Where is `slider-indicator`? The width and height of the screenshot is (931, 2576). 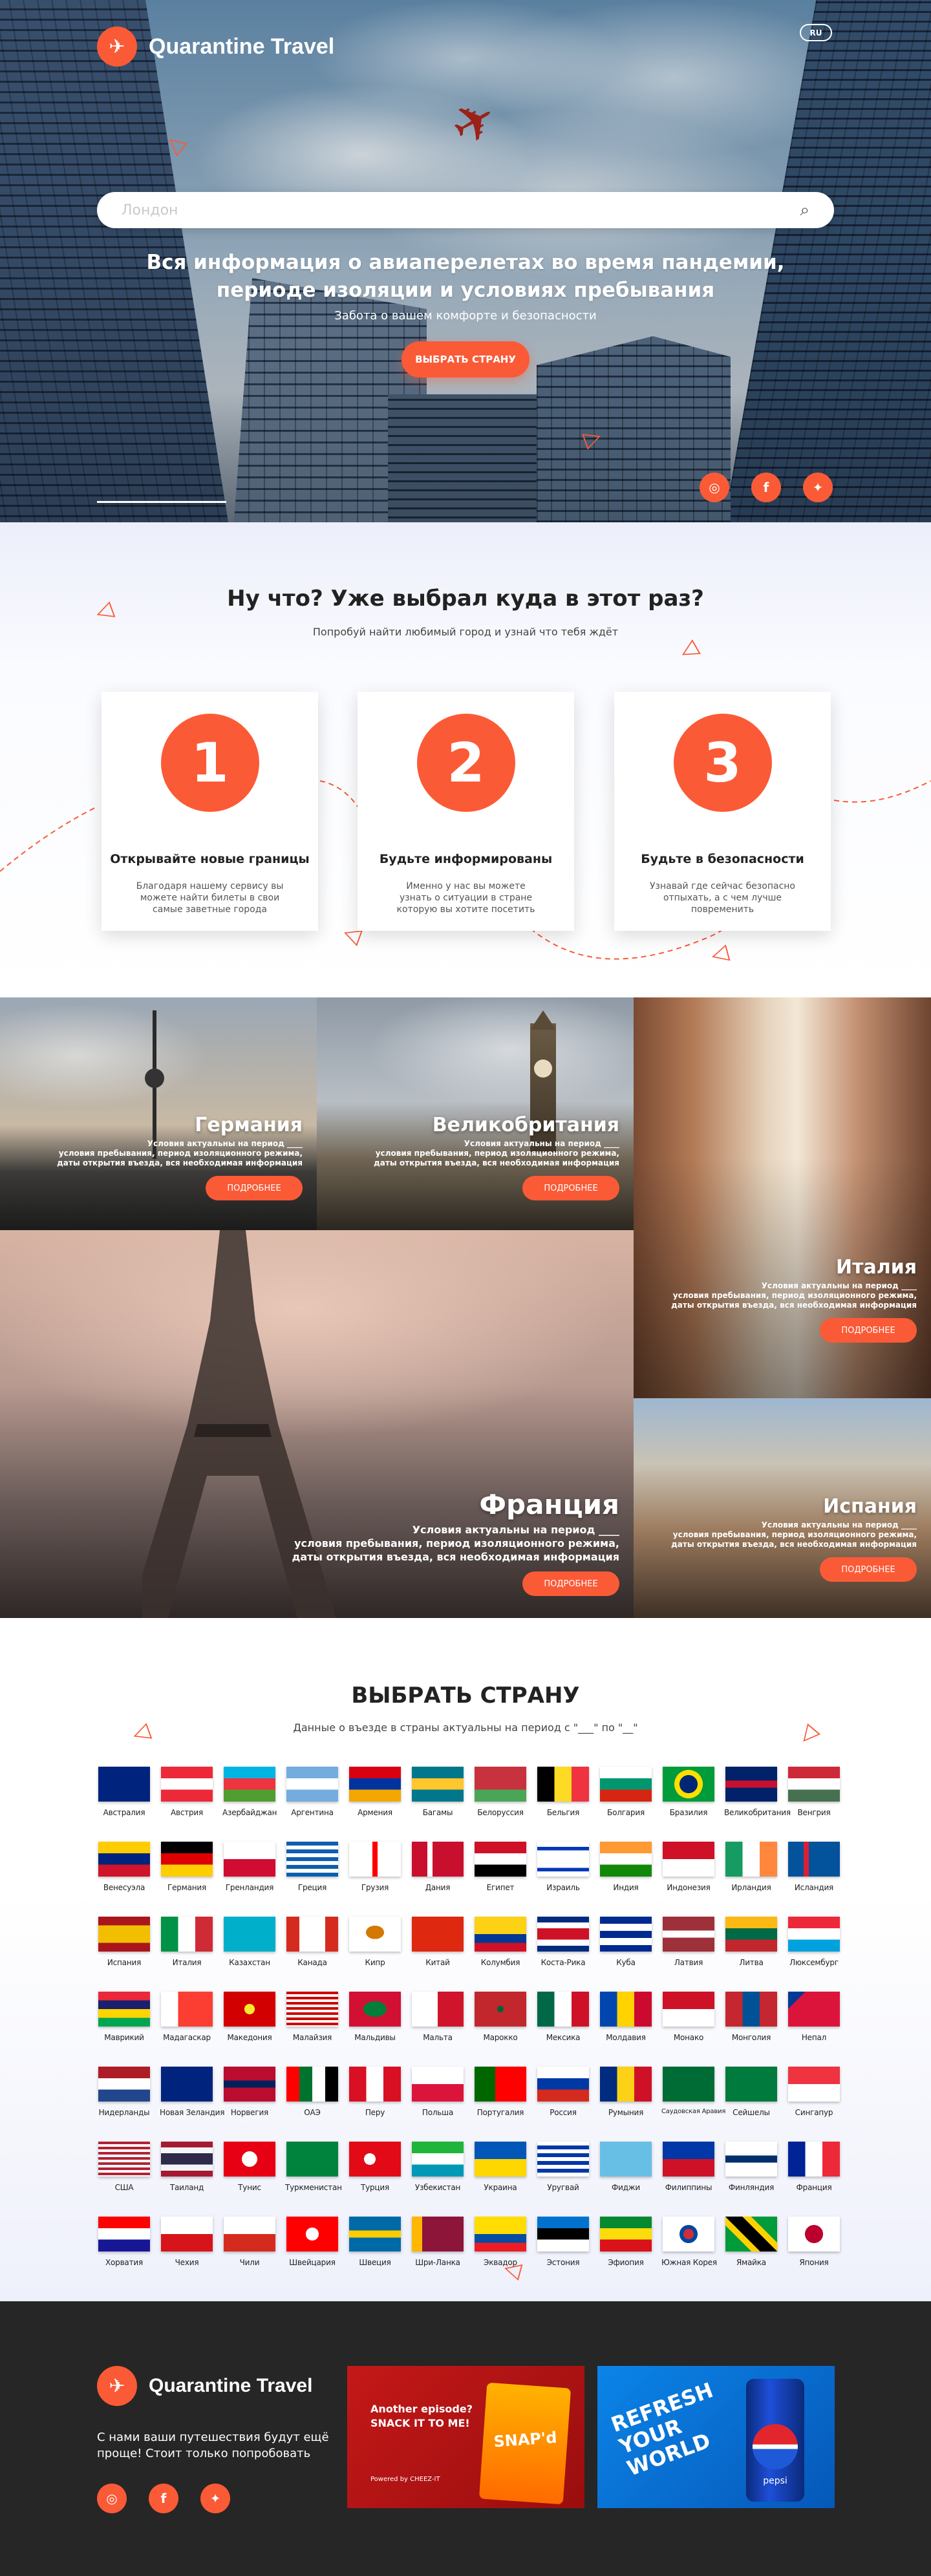
slider-indicator is located at coordinates (162, 502).